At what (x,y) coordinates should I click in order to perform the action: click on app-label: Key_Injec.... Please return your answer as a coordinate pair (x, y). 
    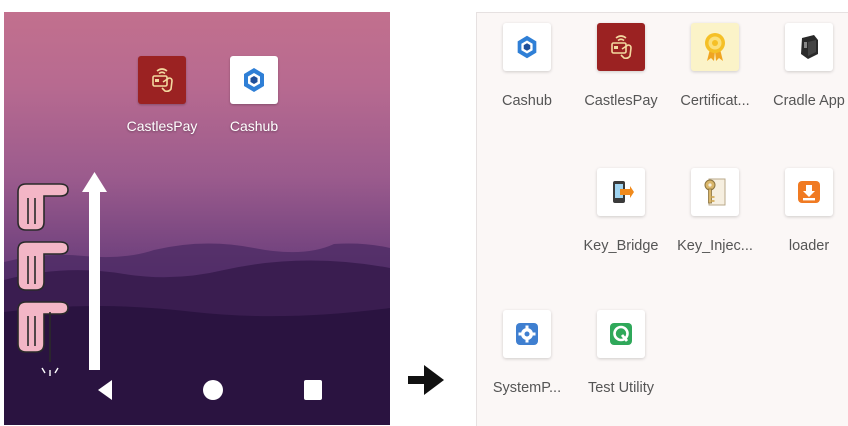
    Looking at the image, I should click on (715, 246).